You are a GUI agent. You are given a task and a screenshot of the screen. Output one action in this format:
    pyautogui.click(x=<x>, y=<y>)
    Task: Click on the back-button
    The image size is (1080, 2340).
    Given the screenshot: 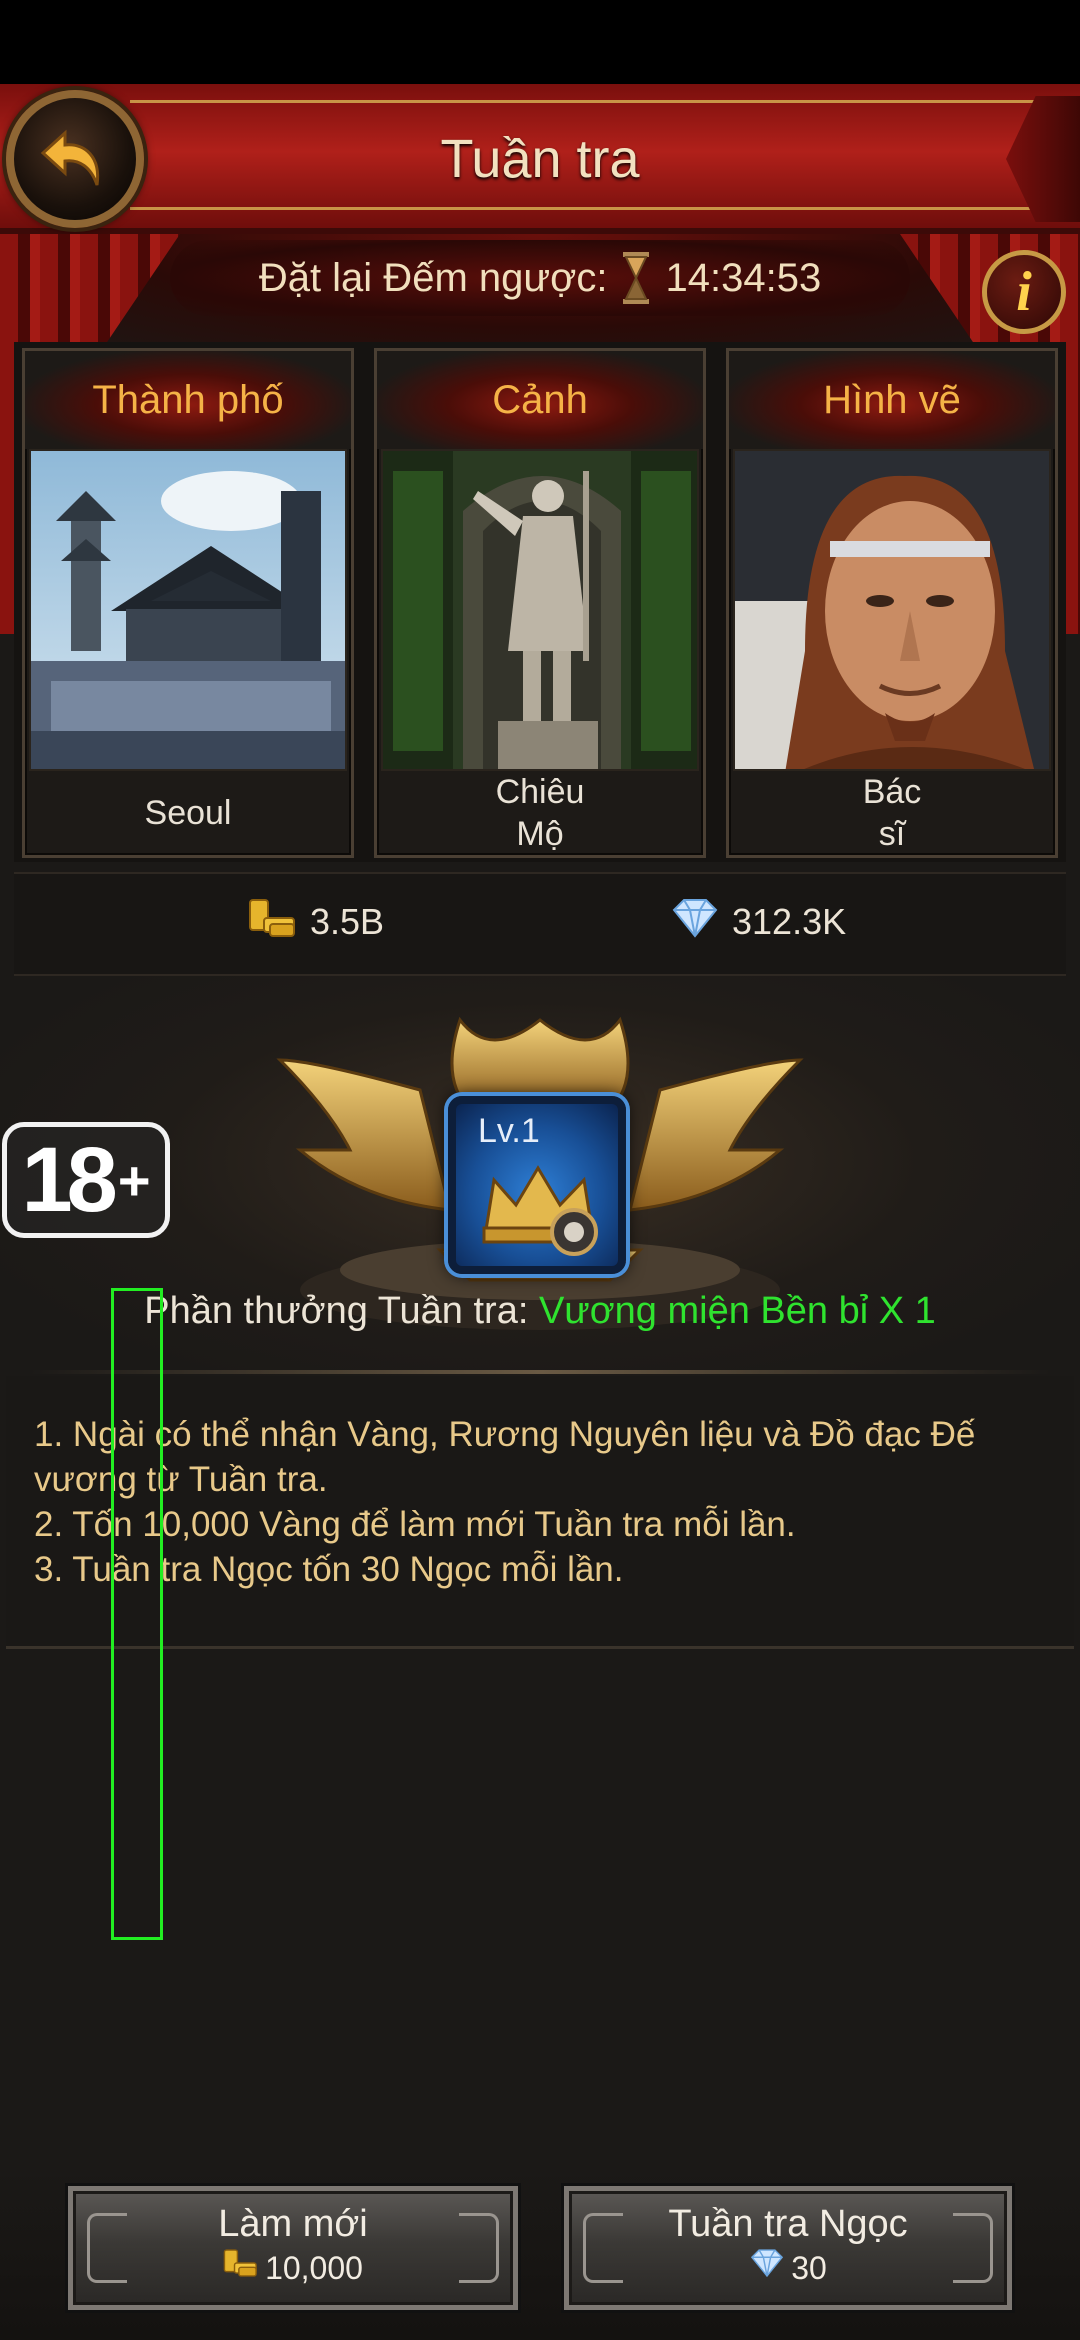 What is the action you would take?
    pyautogui.click(x=75, y=159)
    